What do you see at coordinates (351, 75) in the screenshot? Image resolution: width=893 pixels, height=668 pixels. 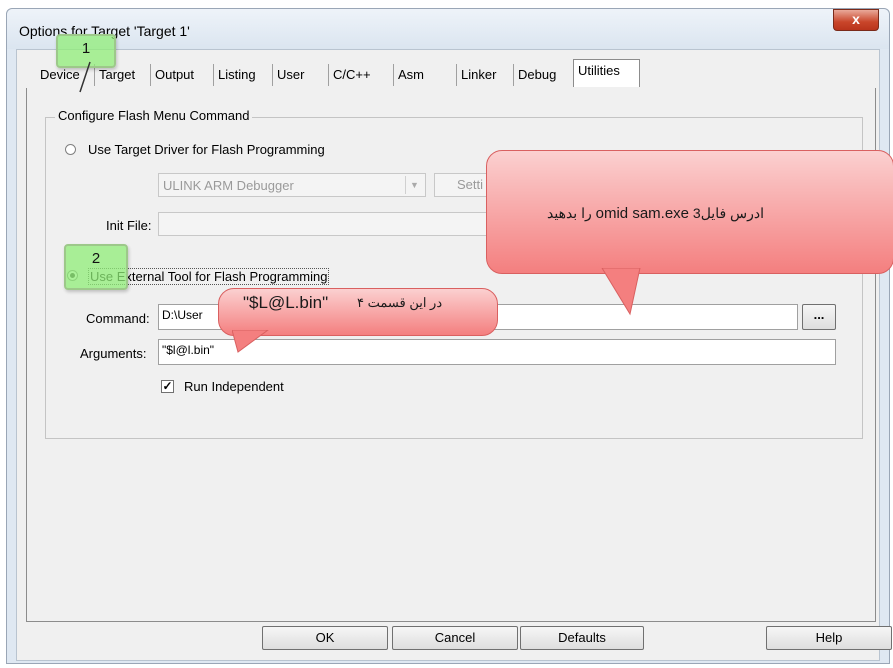 I see `tab-c-cpp: C/C++` at bounding box center [351, 75].